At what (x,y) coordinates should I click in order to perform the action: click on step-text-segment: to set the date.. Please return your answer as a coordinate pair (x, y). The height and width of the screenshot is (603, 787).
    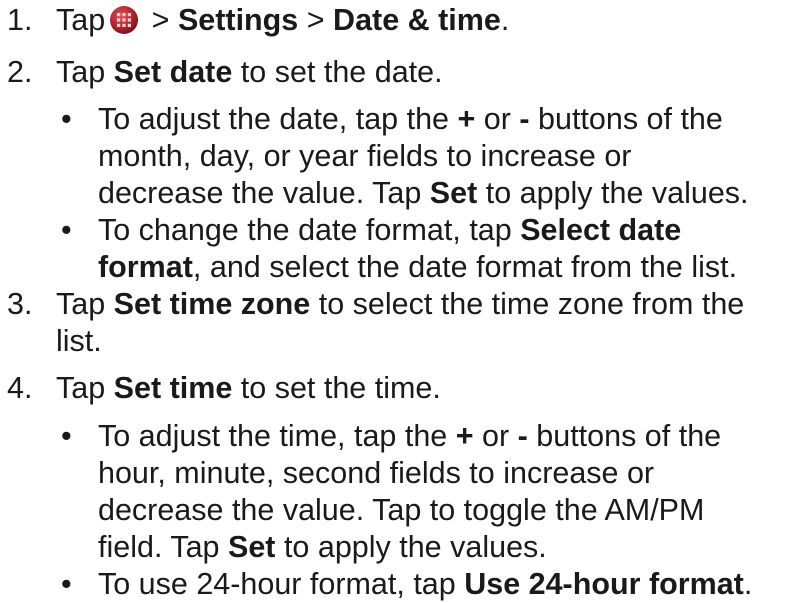
    Looking at the image, I should click on (337, 72).